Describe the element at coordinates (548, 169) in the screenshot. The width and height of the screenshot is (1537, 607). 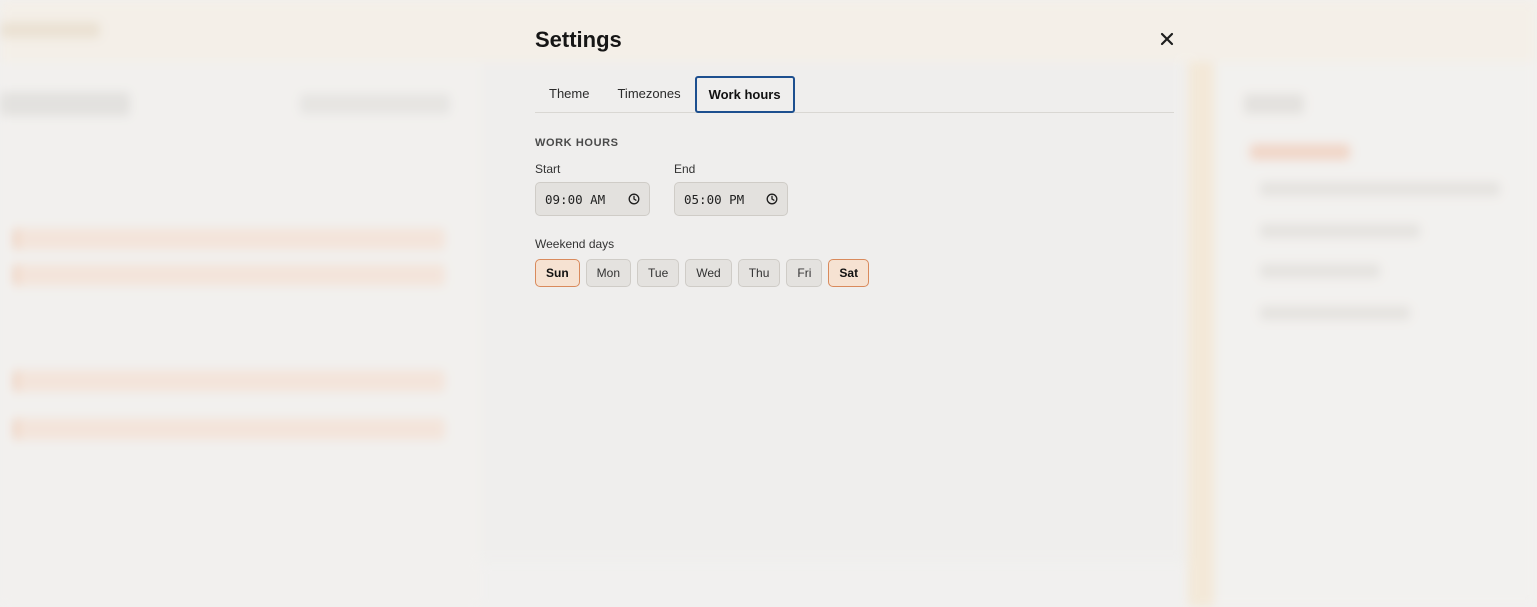
I see `start-label: Start` at that location.